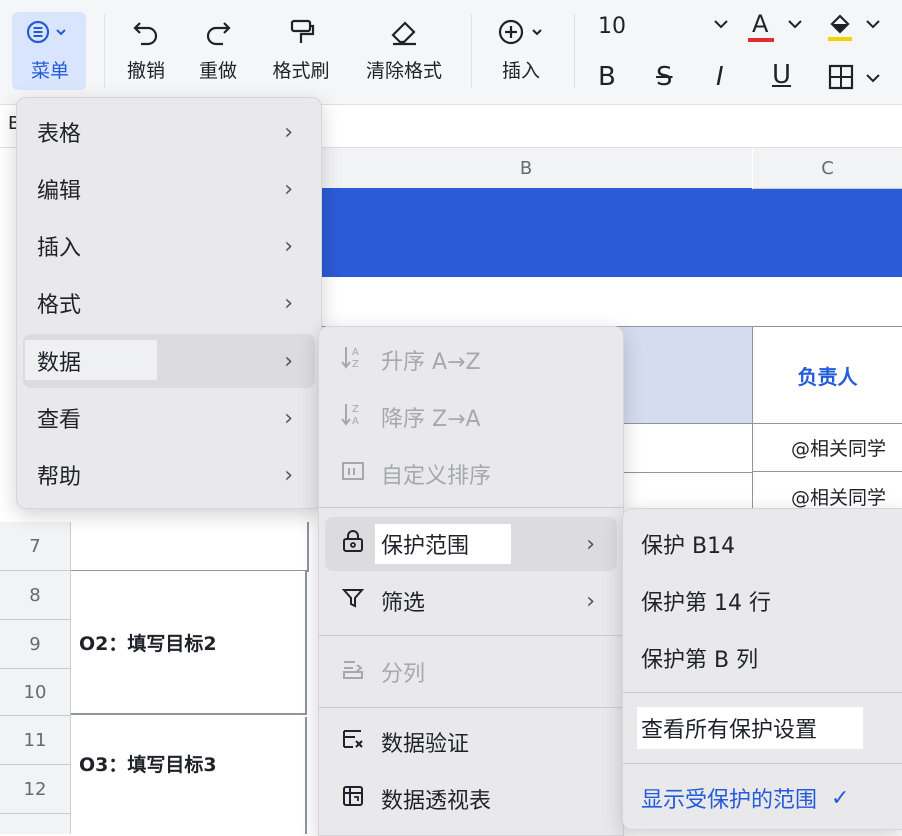 This screenshot has height=836, width=902. I want to click on row-header, so click(35, 824).